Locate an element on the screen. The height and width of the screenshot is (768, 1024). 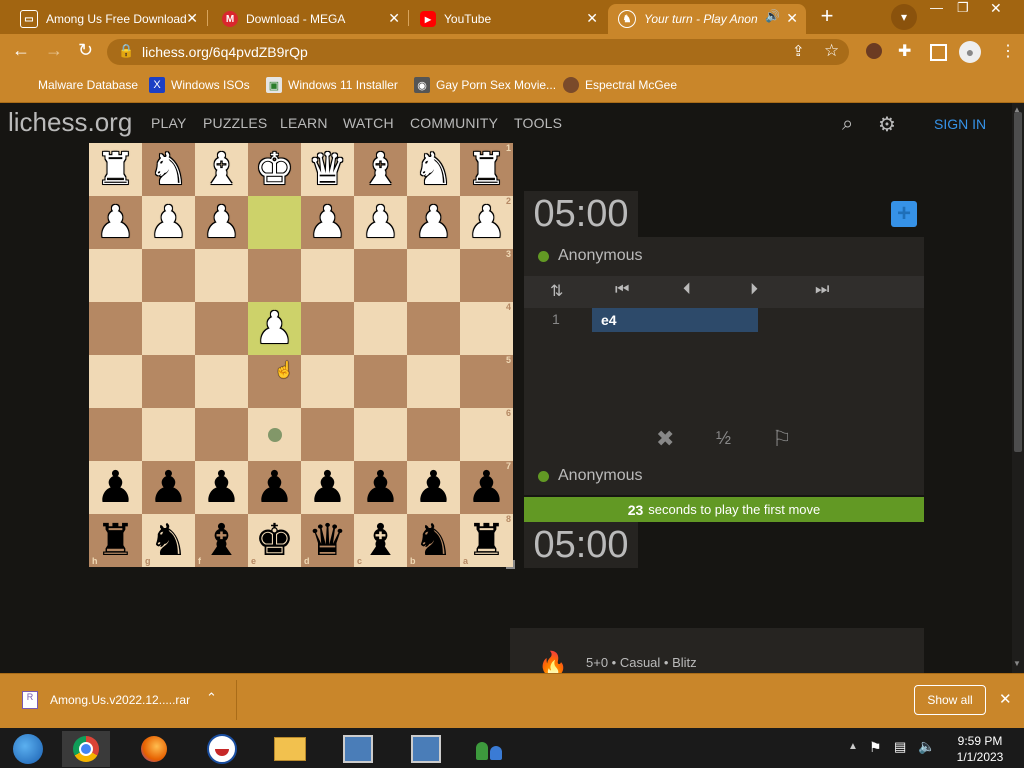
taskbar-network-setup is located at coordinates (358, 749).